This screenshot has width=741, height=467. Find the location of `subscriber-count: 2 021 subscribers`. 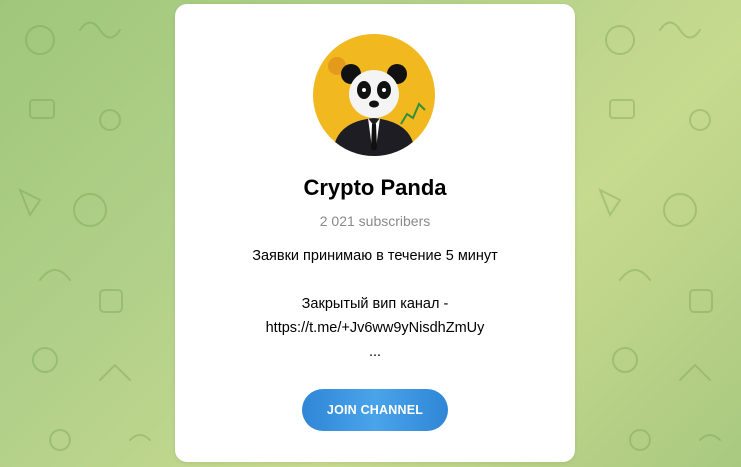

subscriber-count: 2 021 subscribers is located at coordinates (375, 221).